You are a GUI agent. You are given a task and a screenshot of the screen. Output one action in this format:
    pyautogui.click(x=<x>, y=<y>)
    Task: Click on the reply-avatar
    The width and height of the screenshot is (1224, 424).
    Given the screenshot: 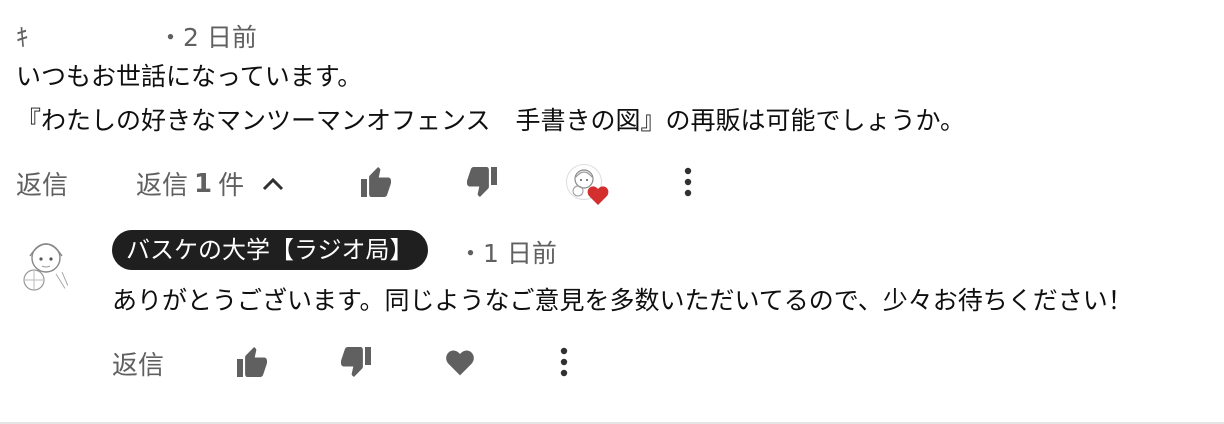 What is the action you would take?
    pyautogui.click(x=46, y=264)
    